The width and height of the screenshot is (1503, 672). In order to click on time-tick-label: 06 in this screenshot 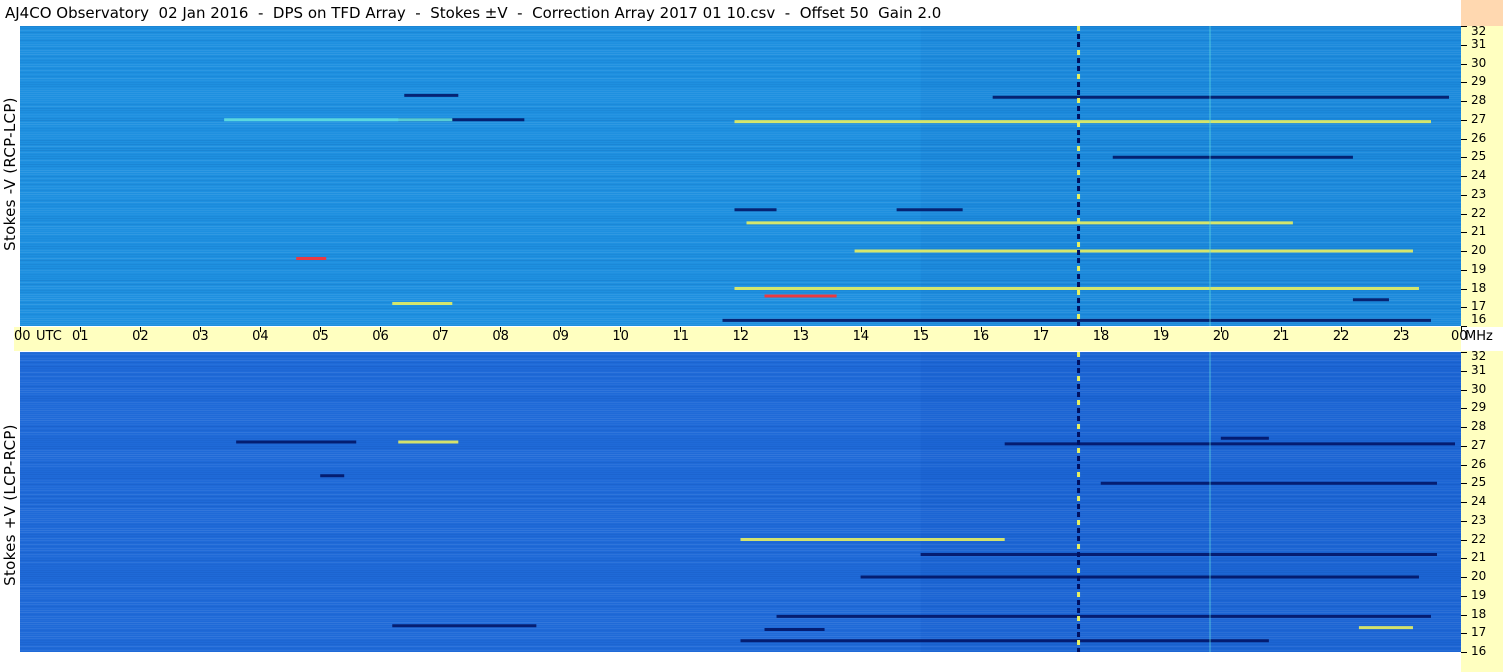, I will do `click(380, 336)`.